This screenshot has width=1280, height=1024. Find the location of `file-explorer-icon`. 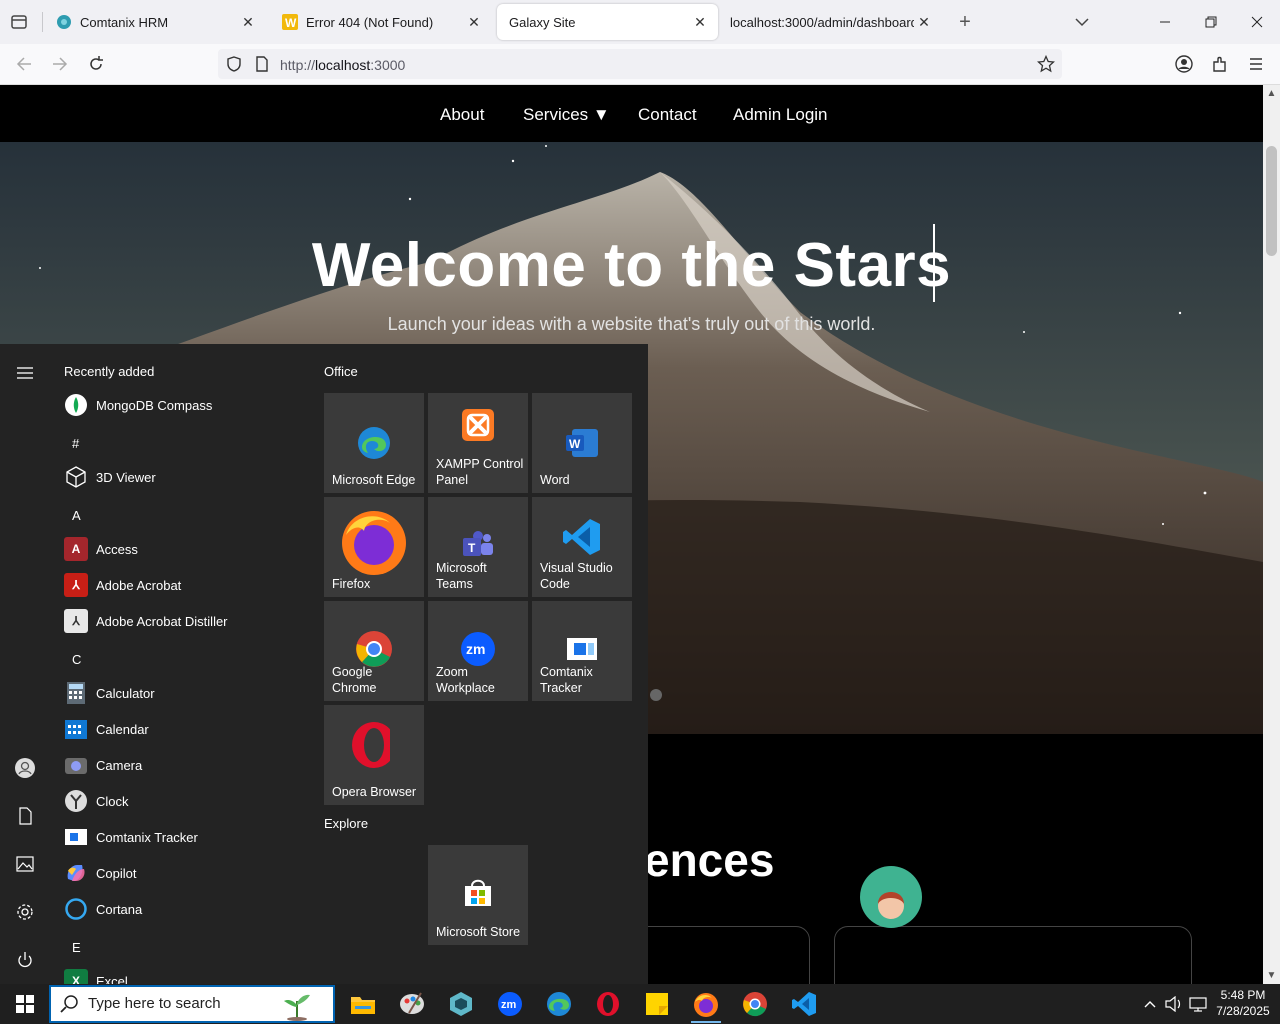

file-explorer-icon is located at coordinates (363, 1004).